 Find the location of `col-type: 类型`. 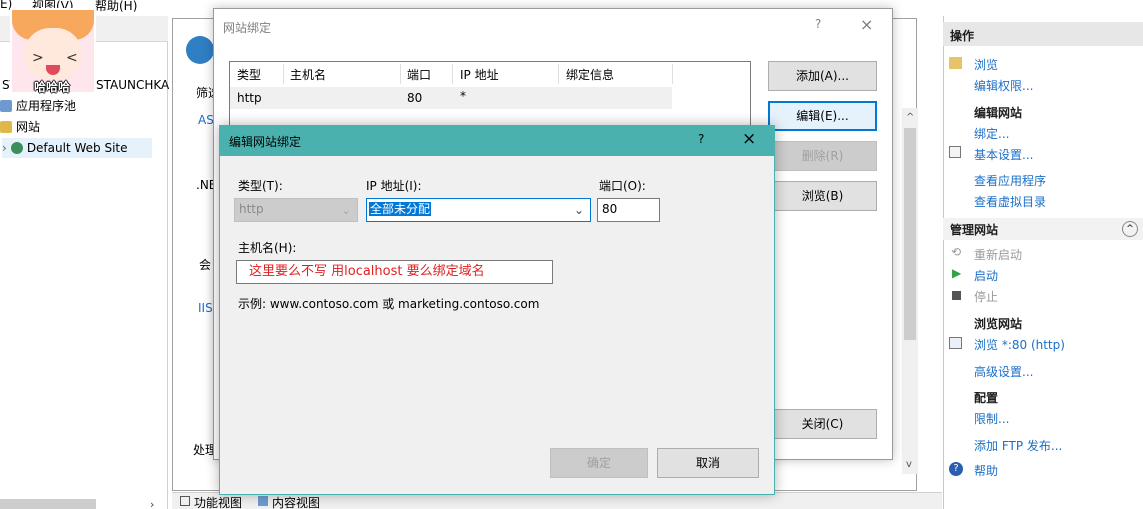

col-type: 类型 is located at coordinates (249, 74).